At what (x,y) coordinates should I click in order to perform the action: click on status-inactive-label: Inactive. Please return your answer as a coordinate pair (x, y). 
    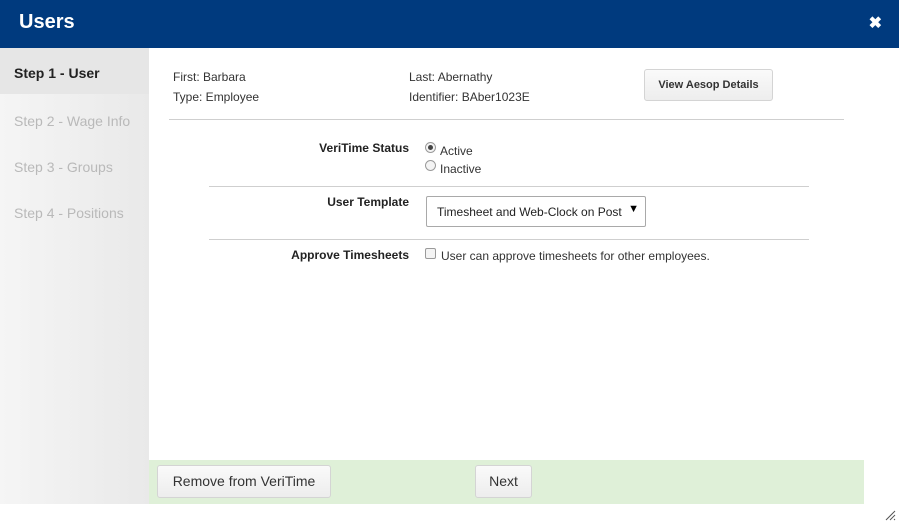
    Looking at the image, I should click on (460, 169).